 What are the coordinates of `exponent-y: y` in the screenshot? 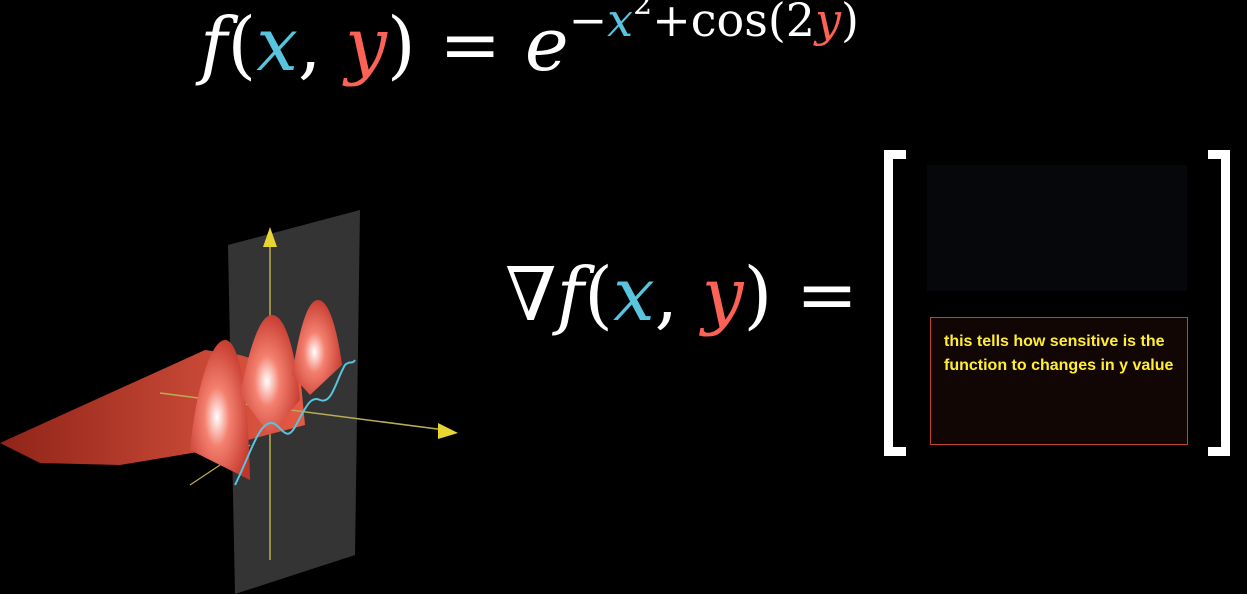 It's located at (828, 23).